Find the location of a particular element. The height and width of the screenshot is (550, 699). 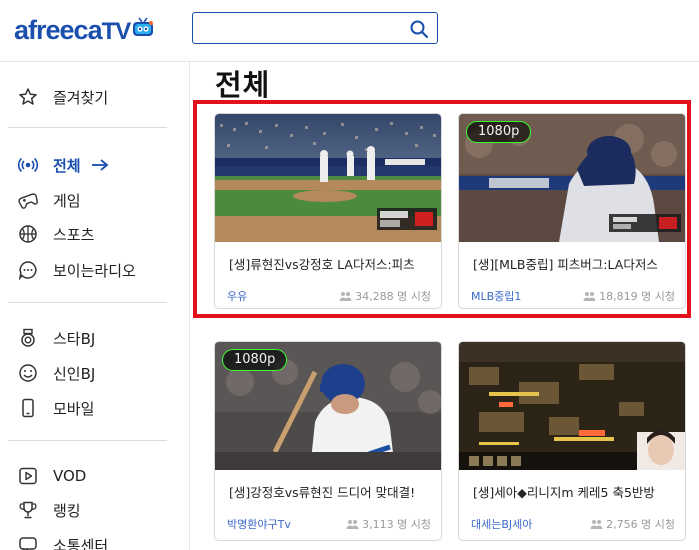

viewer-count-text: 18,819 명 시청 is located at coordinates (637, 296).